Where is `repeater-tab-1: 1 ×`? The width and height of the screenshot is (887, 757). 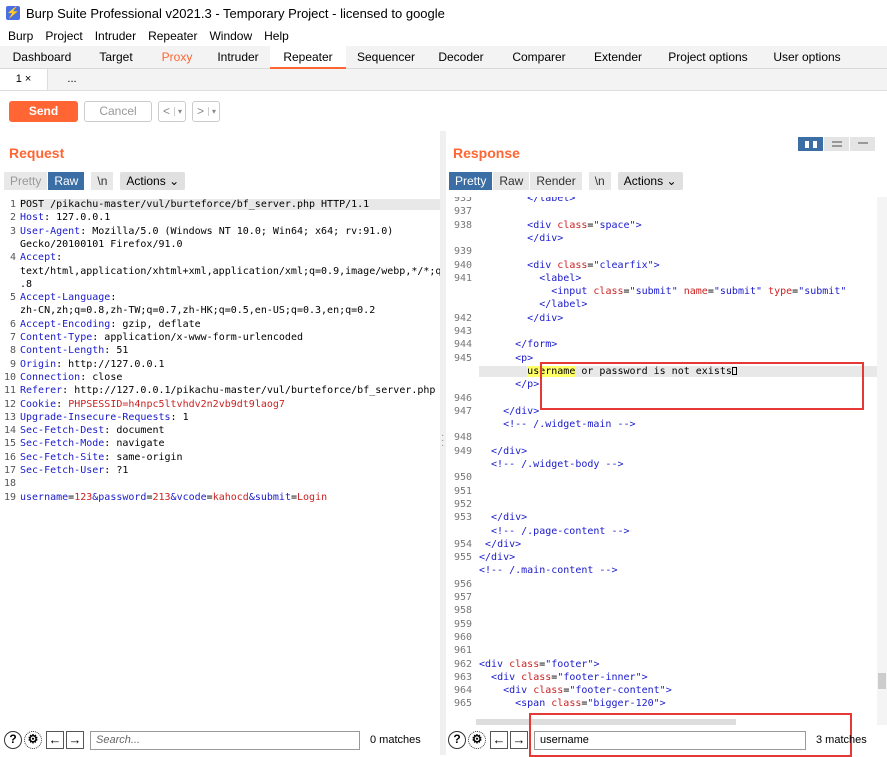 repeater-tab-1: 1 × is located at coordinates (24, 79).